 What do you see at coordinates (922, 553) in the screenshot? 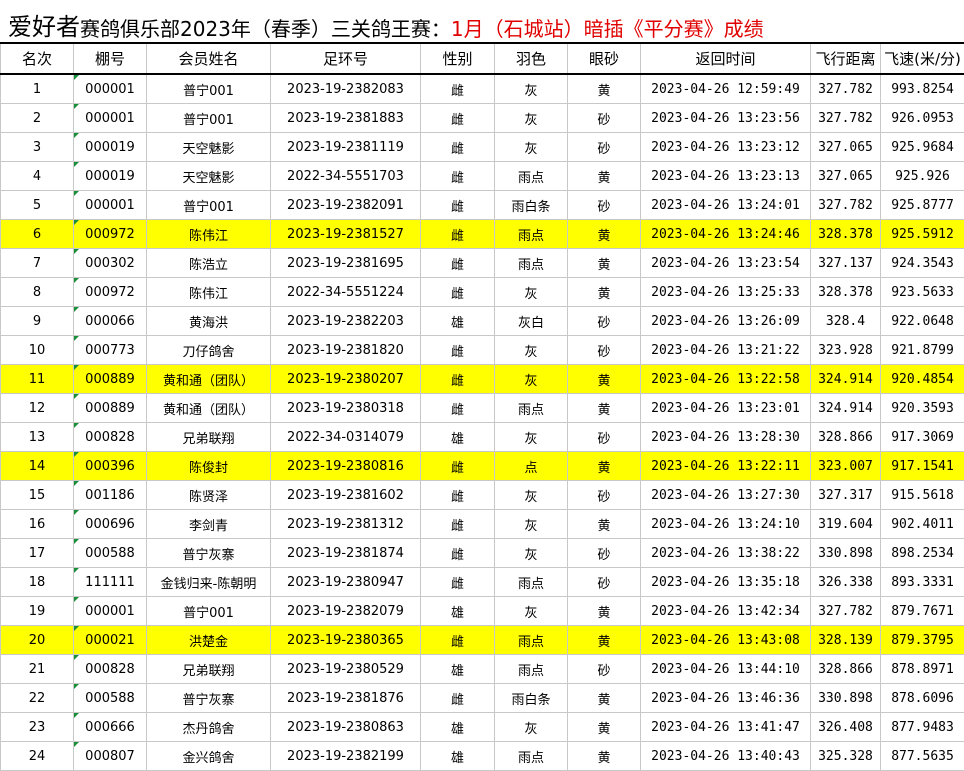
I see `speed-cell: 898.2534` at bounding box center [922, 553].